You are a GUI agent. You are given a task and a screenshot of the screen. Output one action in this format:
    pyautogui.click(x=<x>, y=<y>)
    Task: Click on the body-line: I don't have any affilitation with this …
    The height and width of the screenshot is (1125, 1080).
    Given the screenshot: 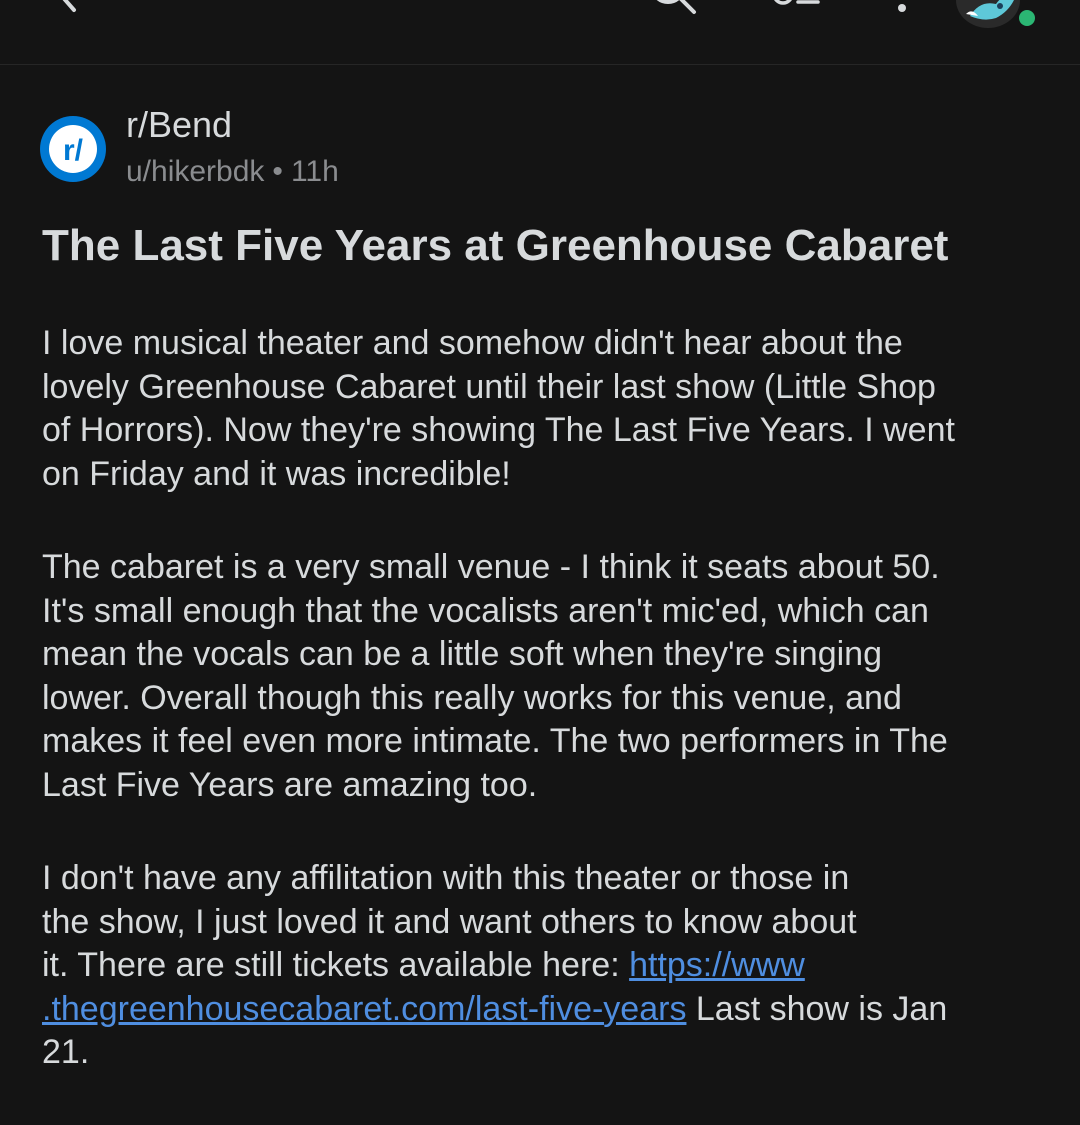 What is the action you would take?
    pyautogui.click(x=446, y=878)
    